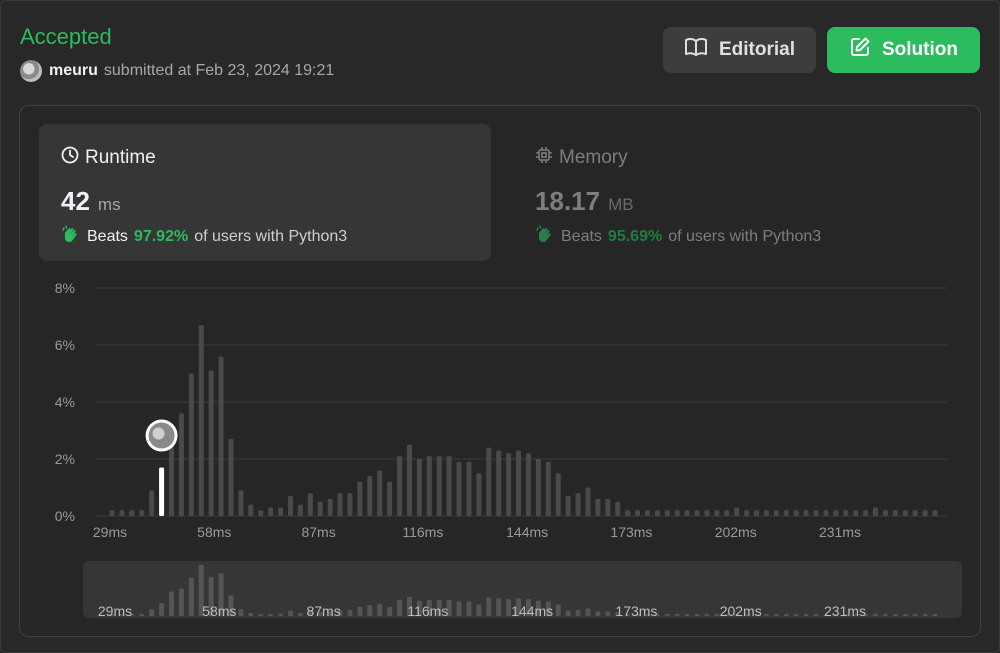 This screenshot has height=653, width=1000. Describe the element at coordinates (427, 611) in the screenshot. I see `mini-x-tick-label: 116ms` at that location.